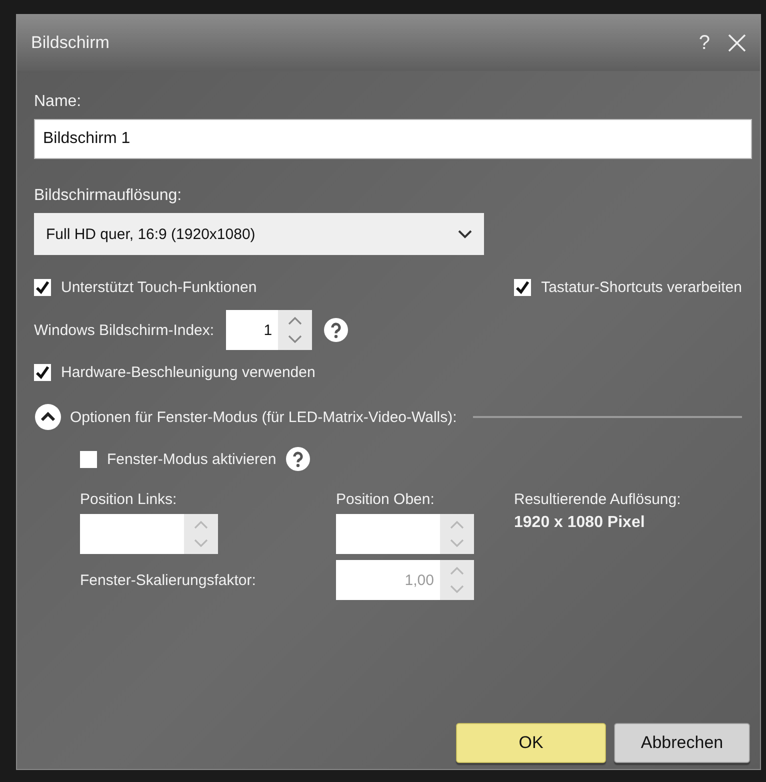  Describe the element at coordinates (159, 287) in the screenshot. I see `checkbox-label: Unterstützt Touch-Funktionen` at that location.